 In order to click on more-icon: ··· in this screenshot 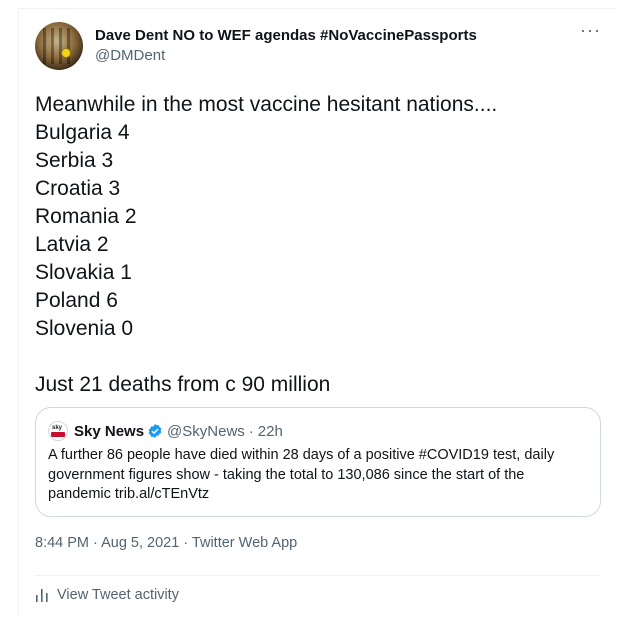, I will do `click(590, 30)`.